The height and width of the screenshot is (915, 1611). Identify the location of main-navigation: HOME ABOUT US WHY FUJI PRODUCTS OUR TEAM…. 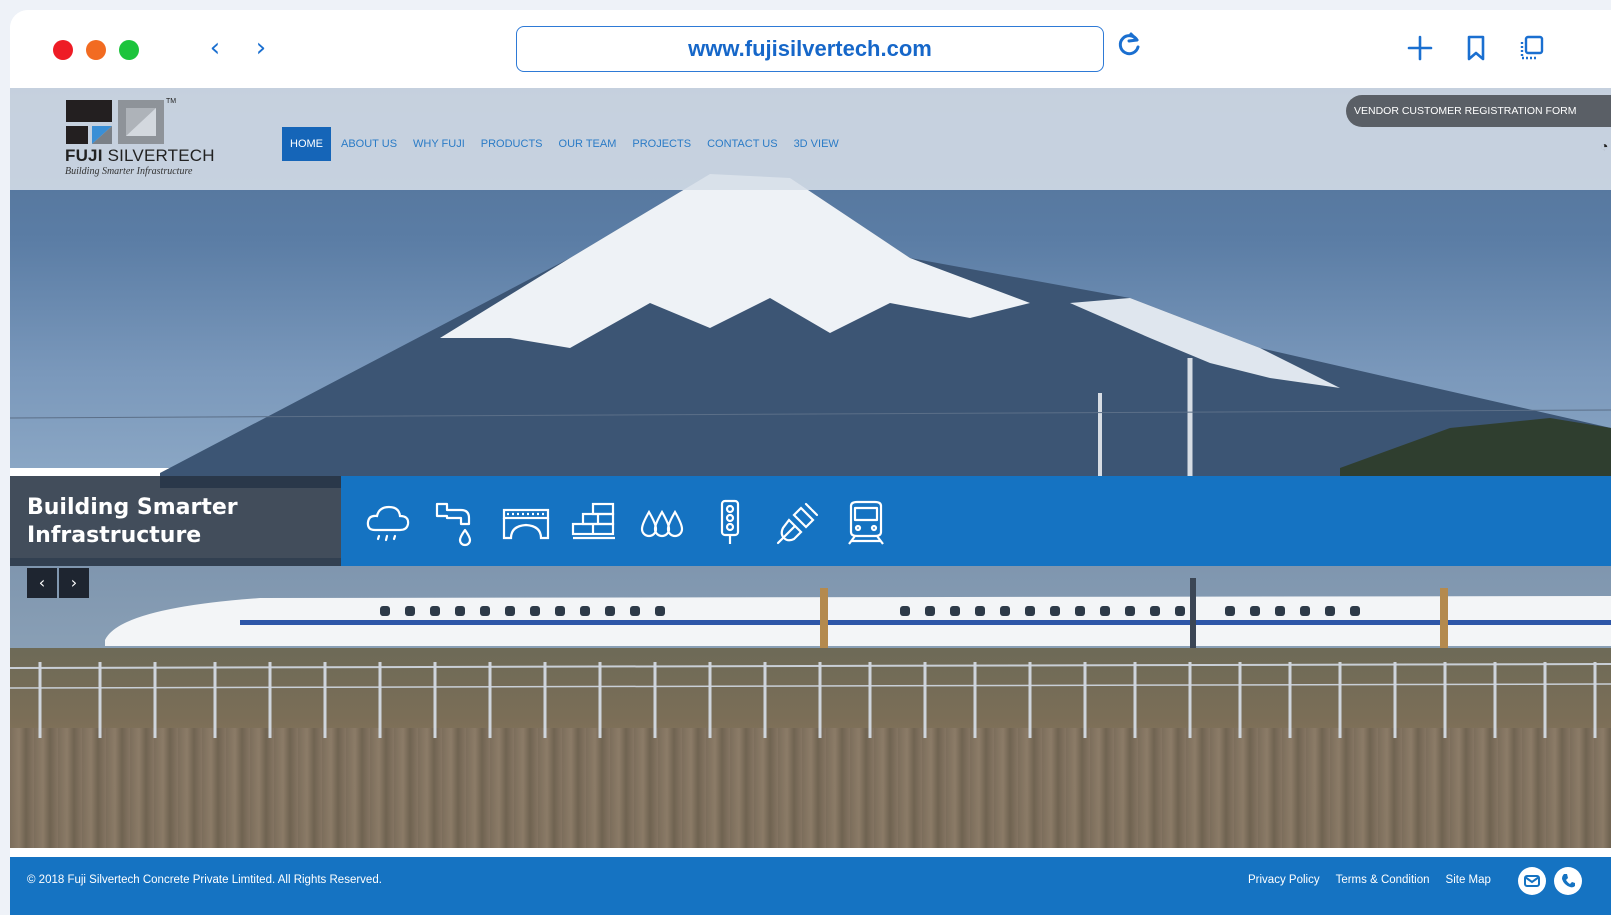
(564, 144).